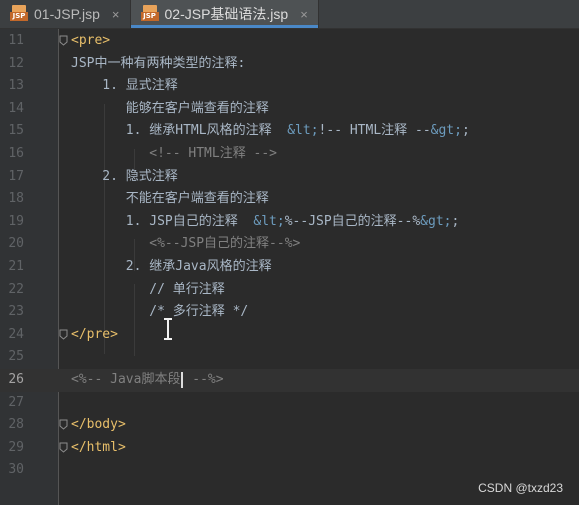 This screenshot has width=579, height=505. Describe the element at coordinates (16, 425) in the screenshot. I see `line-number: 28` at that location.